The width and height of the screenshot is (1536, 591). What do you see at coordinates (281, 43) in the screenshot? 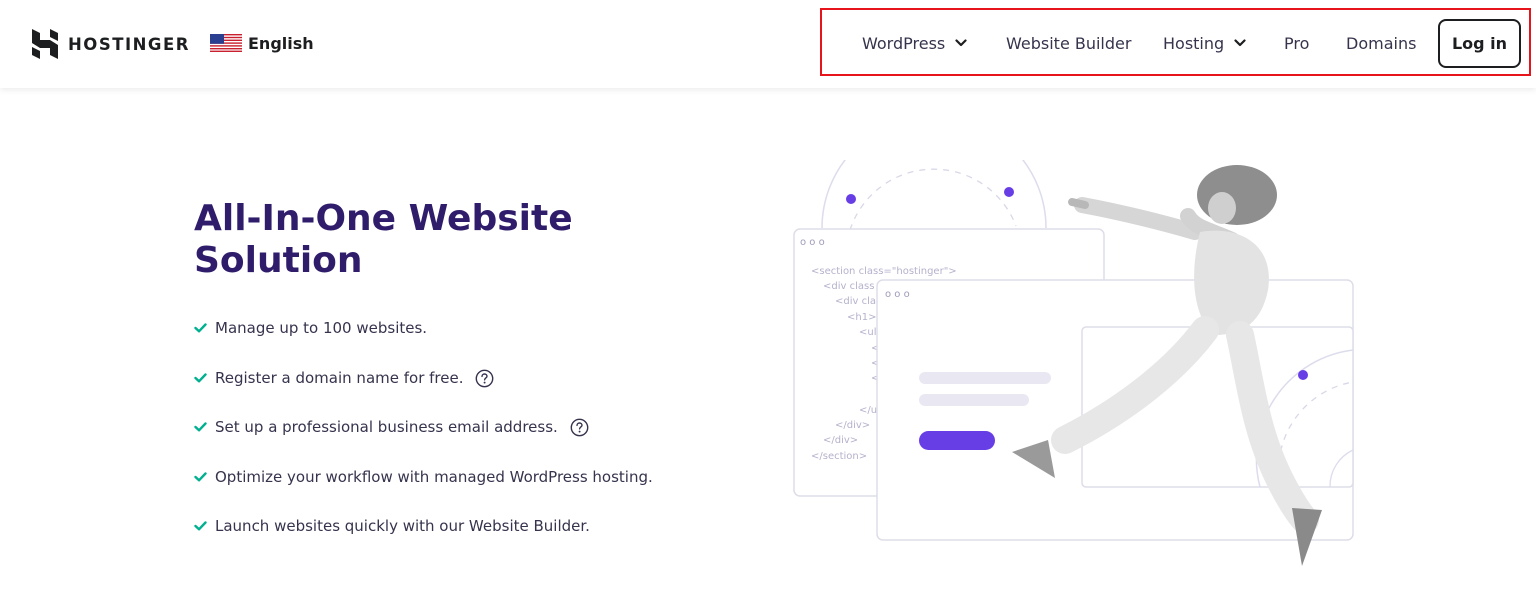
I see `language-label: English` at bounding box center [281, 43].